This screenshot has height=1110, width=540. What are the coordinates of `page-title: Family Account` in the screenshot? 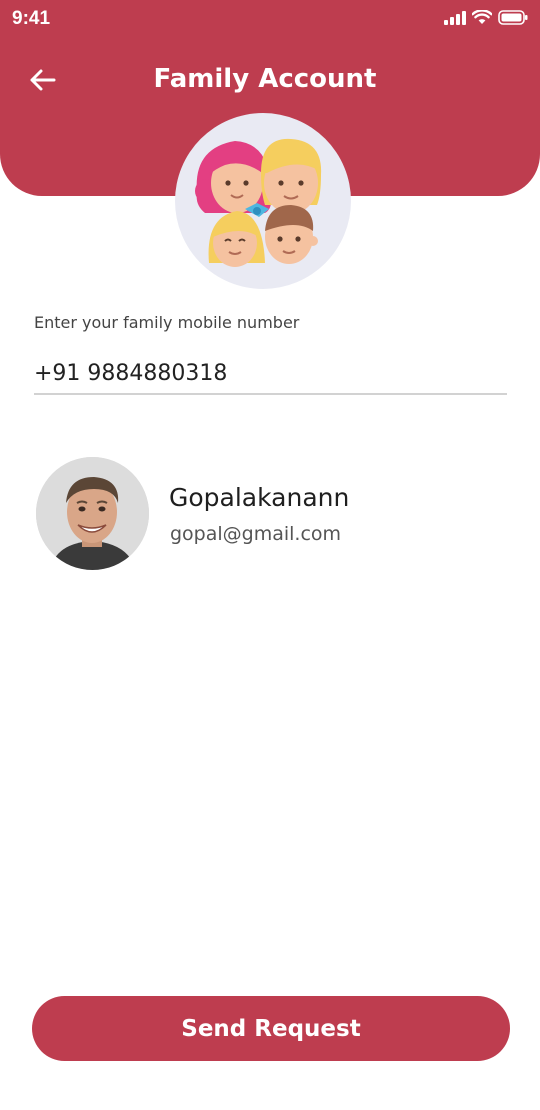 It's located at (265, 79).